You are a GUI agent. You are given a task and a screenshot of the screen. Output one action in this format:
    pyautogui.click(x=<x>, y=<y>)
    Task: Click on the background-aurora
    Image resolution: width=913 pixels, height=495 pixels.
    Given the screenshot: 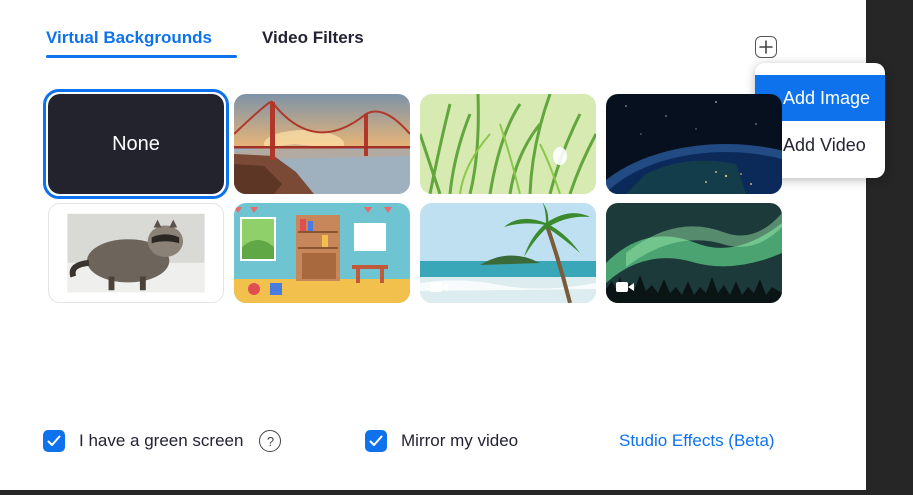 What is the action you would take?
    pyautogui.click(x=694, y=253)
    